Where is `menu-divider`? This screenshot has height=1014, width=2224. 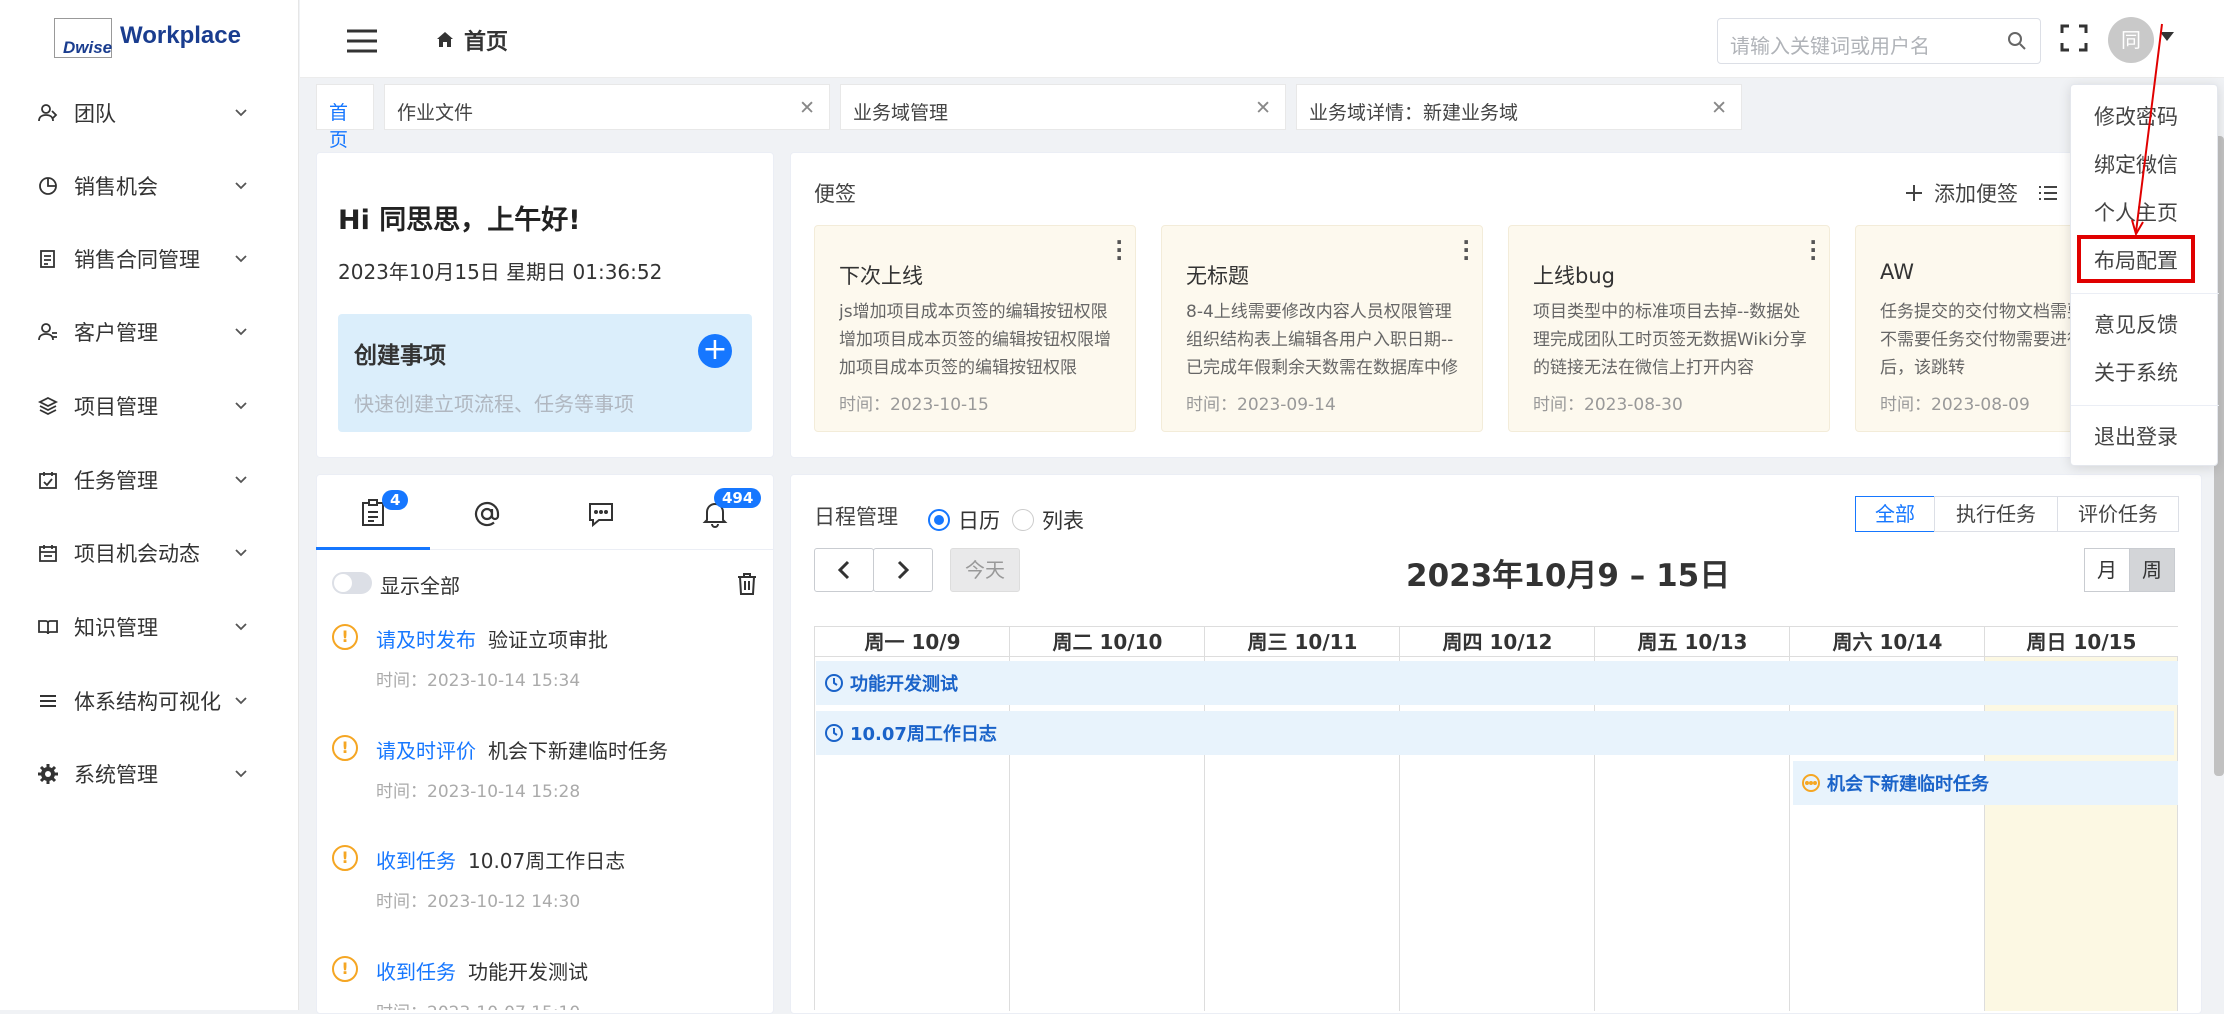
menu-divider is located at coordinates (2145, 293).